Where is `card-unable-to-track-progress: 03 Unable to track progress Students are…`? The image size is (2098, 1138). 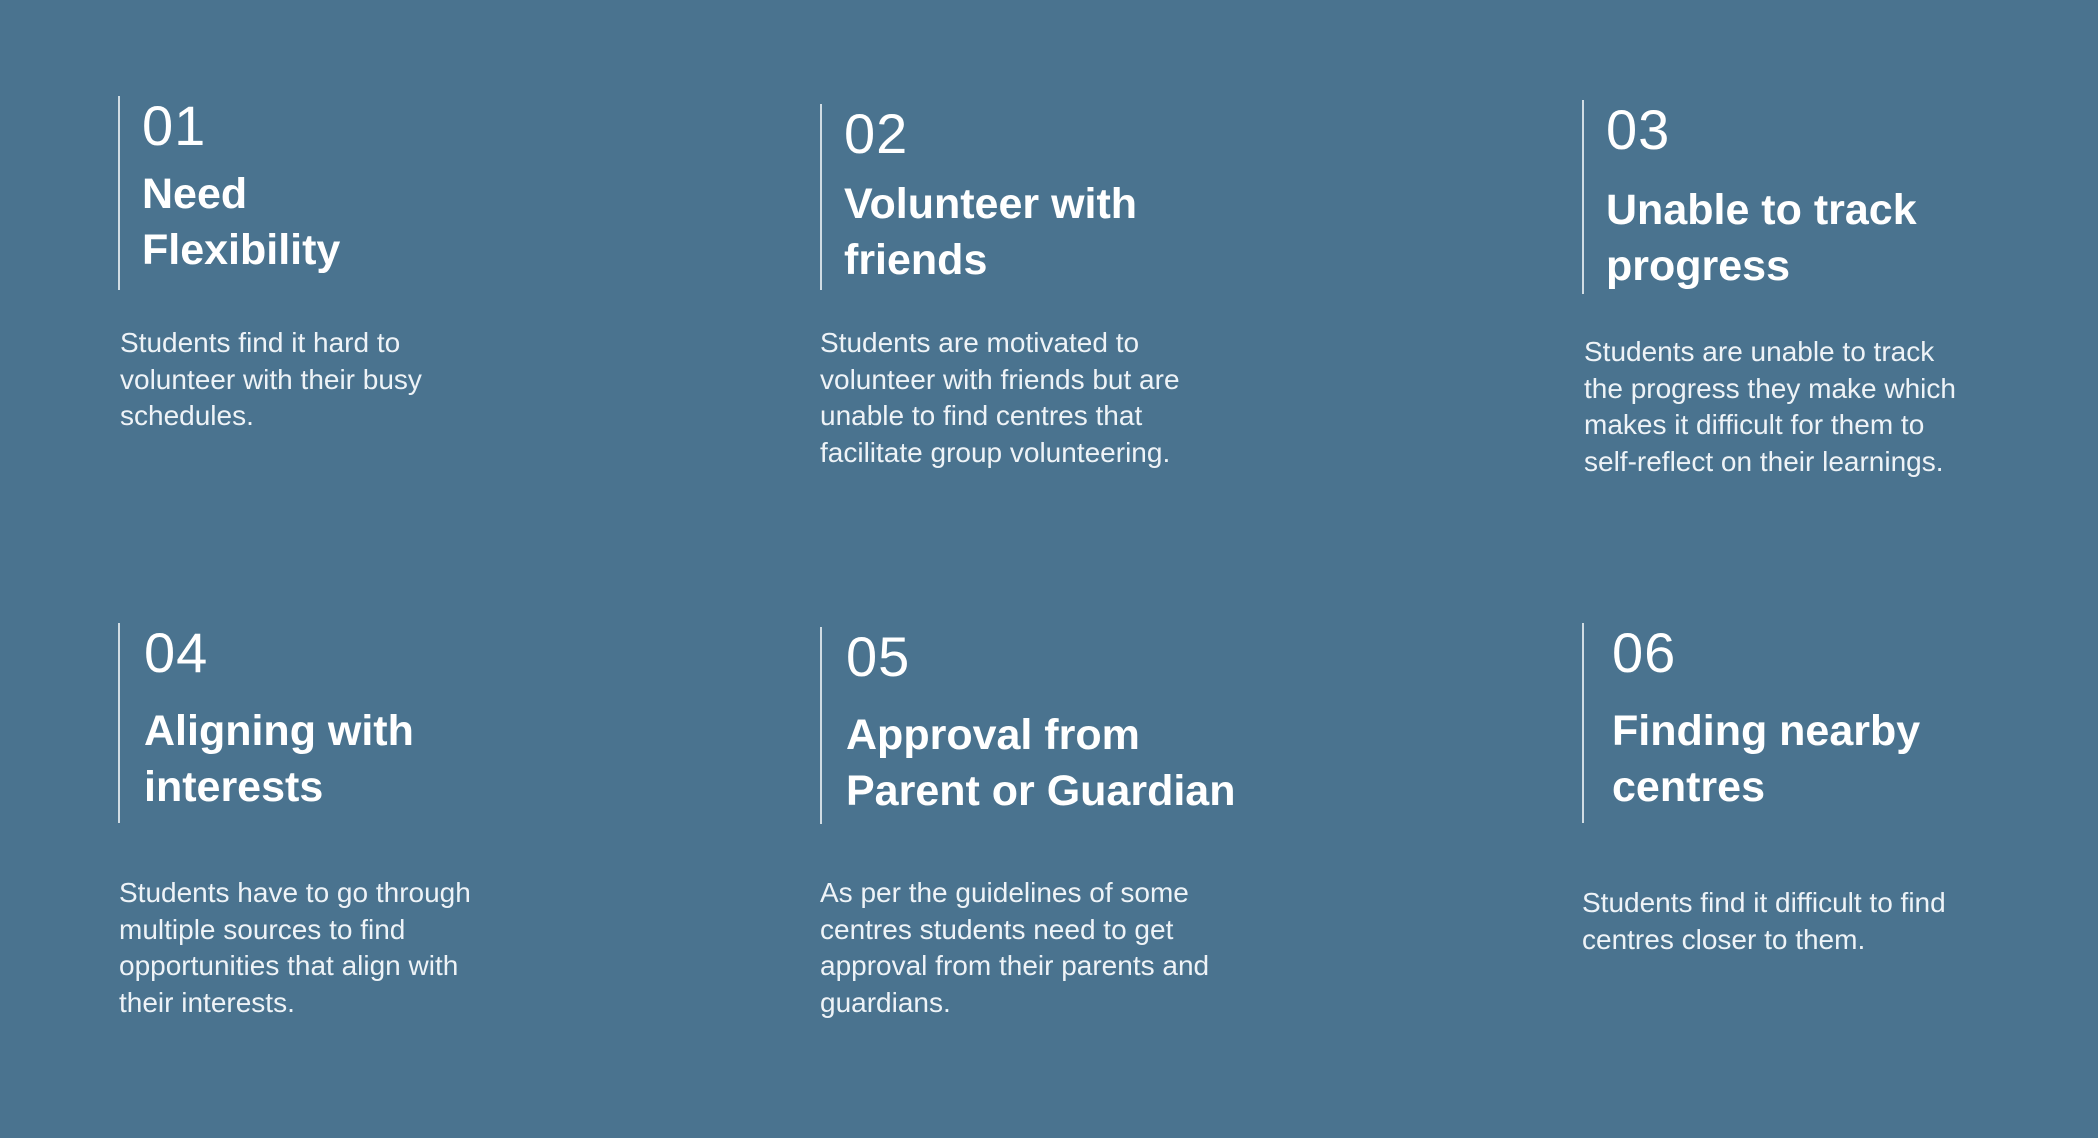
card-unable-to-track-progress: 03 Unable to track progress Students are… is located at coordinates (1840, 288).